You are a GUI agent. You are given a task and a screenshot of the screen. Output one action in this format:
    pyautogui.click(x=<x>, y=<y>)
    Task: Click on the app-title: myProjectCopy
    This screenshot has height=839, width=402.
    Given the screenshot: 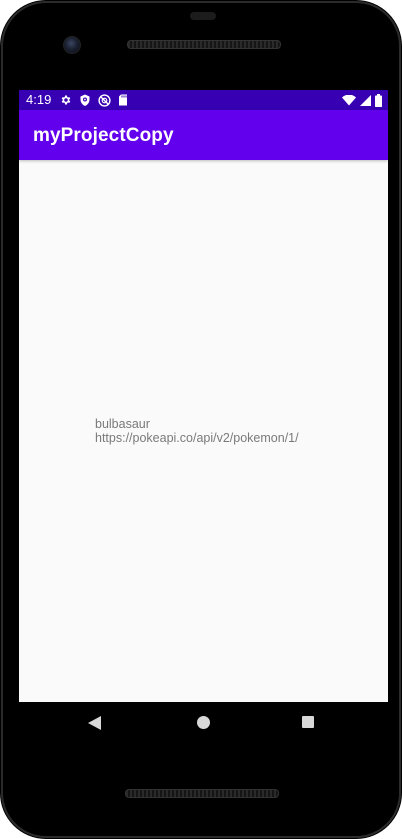 What is the action you would take?
    pyautogui.click(x=103, y=135)
    